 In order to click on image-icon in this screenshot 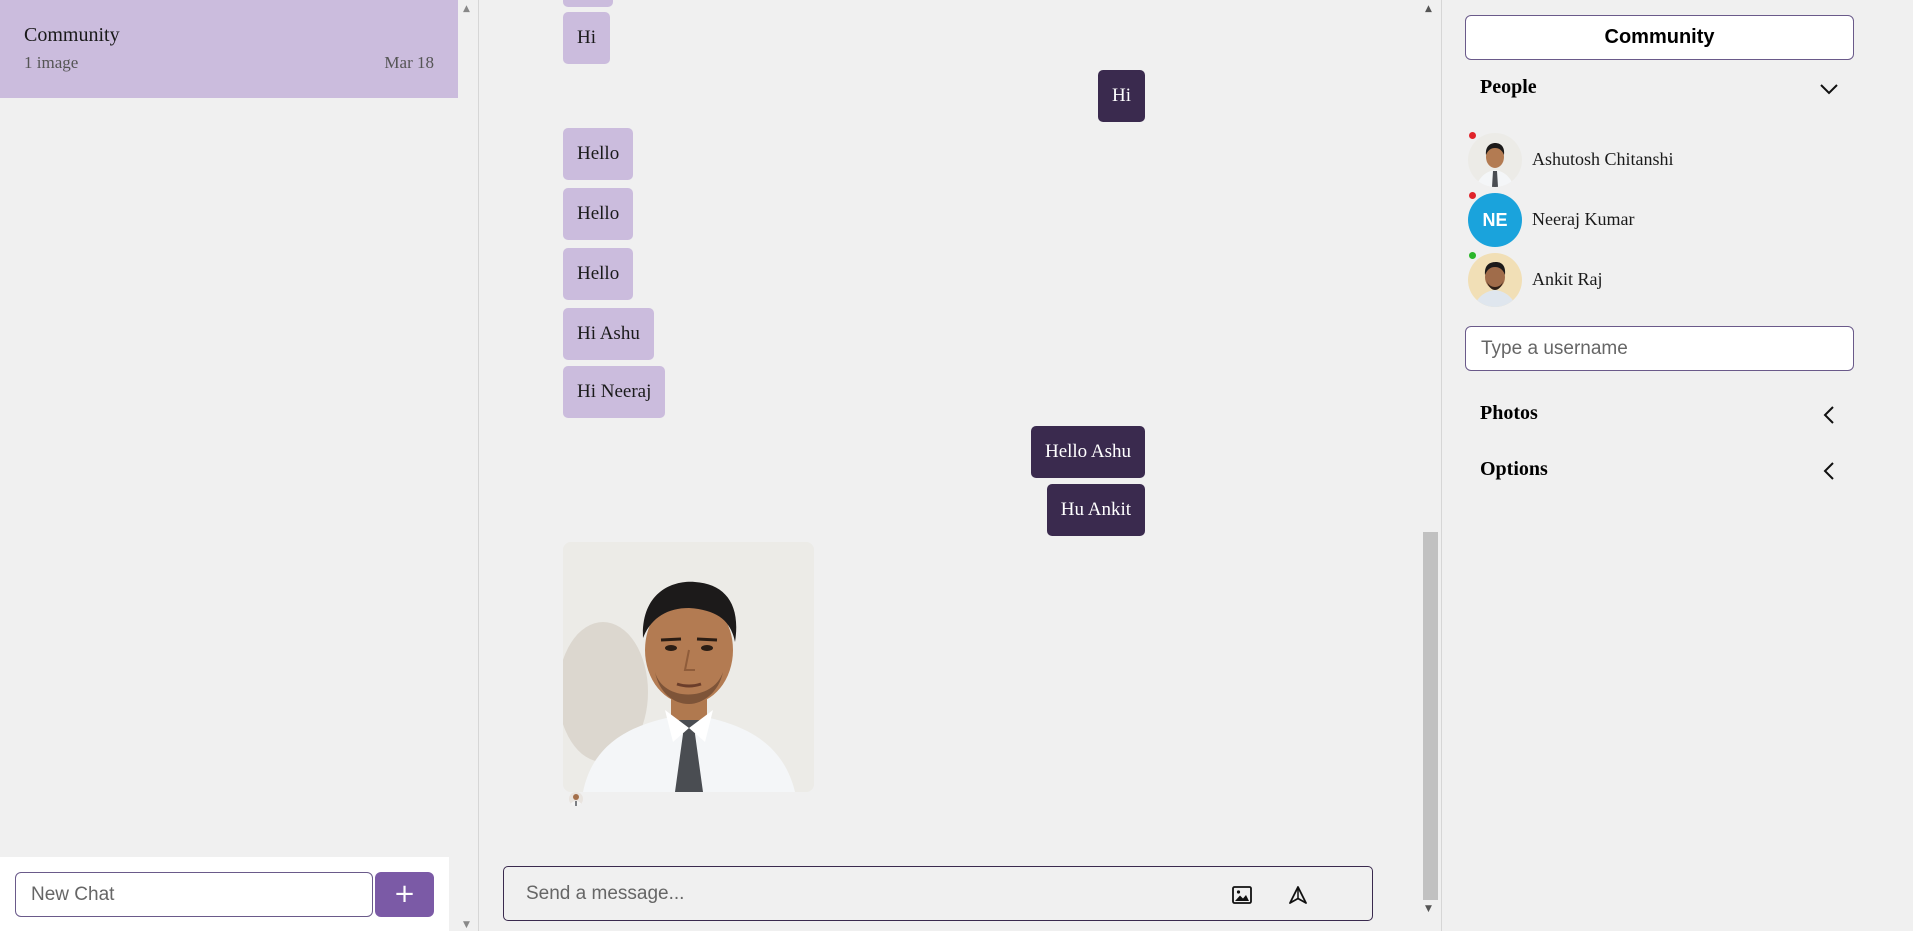, I will do `click(1242, 895)`.